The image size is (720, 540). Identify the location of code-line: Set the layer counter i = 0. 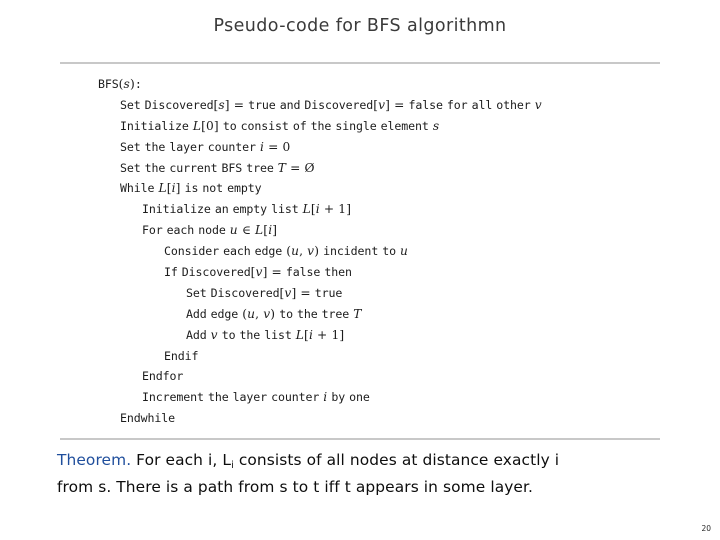
(205, 146).